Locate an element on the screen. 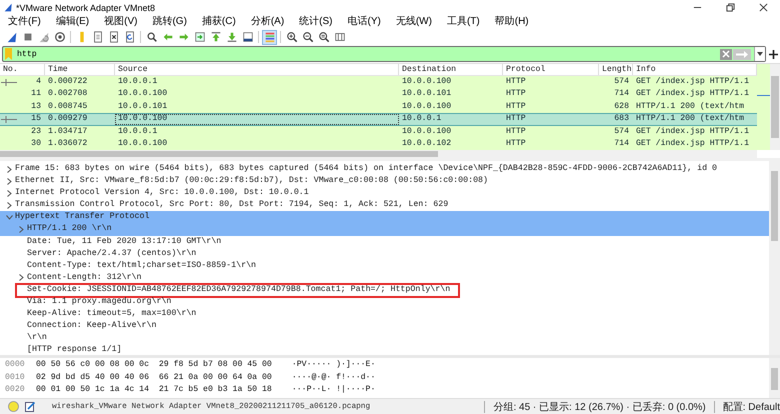 This screenshot has width=780, height=414. packet-row: 15 0.009279 10.0.0.100 10.0.0.1 HTTP 683 HTTP/1.1 200 (text/htm is located at coordinates (378, 119).